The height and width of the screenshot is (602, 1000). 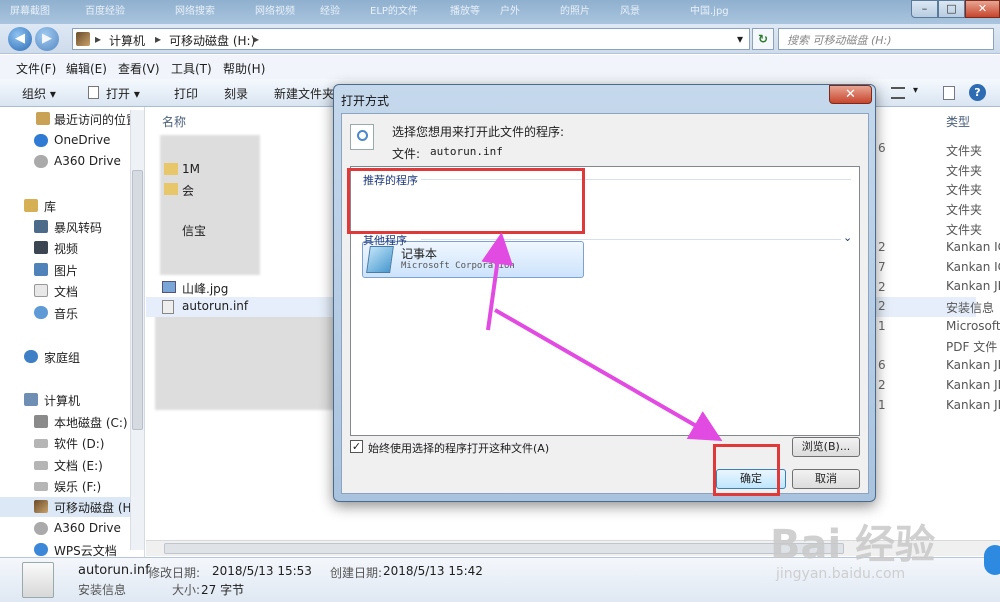 I want to click on watermark-brand: Bai 经验, so click(x=853, y=545).